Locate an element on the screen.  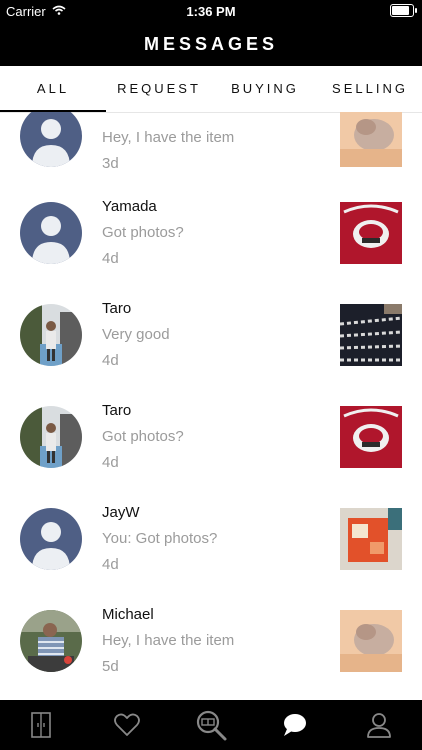
sender-name: JayW is located at coordinates (121, 512).